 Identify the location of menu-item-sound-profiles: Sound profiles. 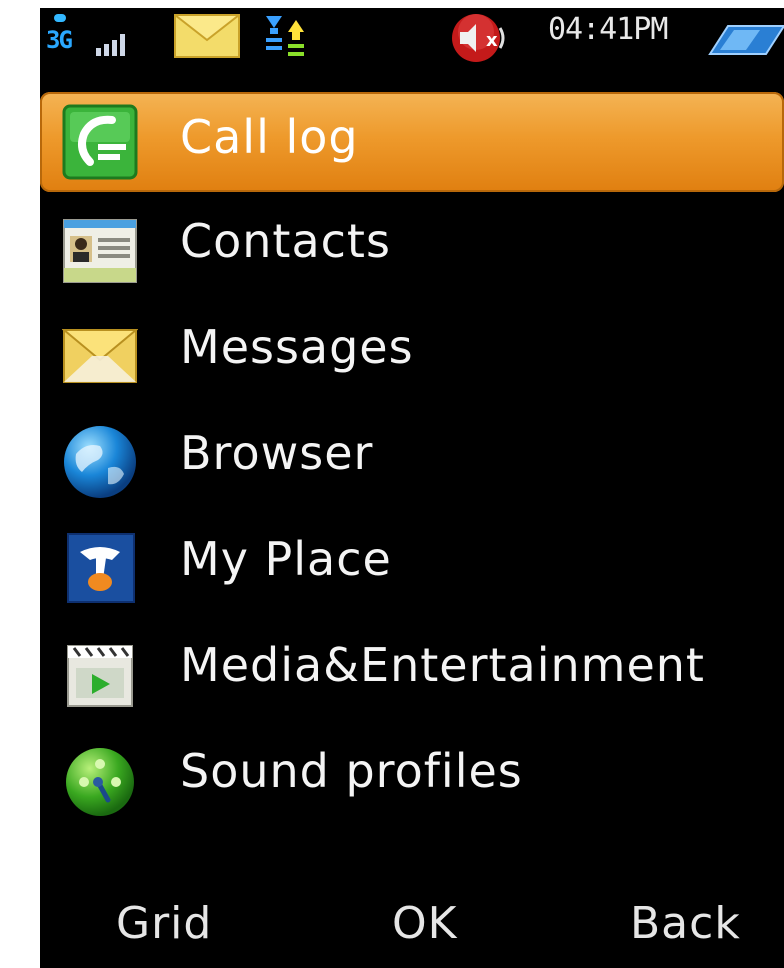
(412, 777).